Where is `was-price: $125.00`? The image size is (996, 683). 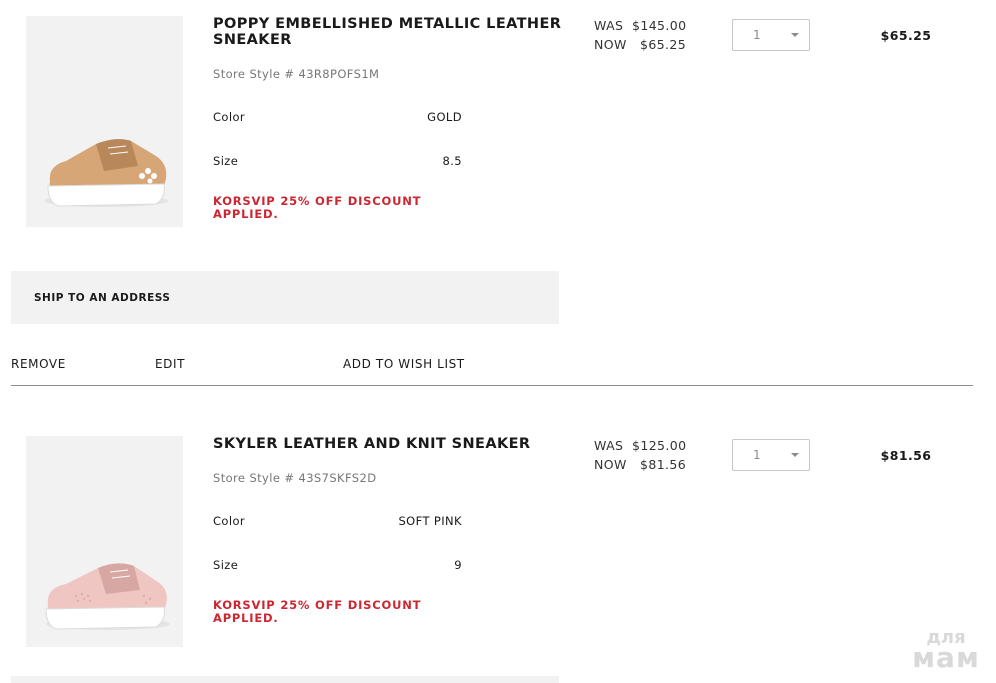 was-price: $125.00 is located at coordinates (659, 445).